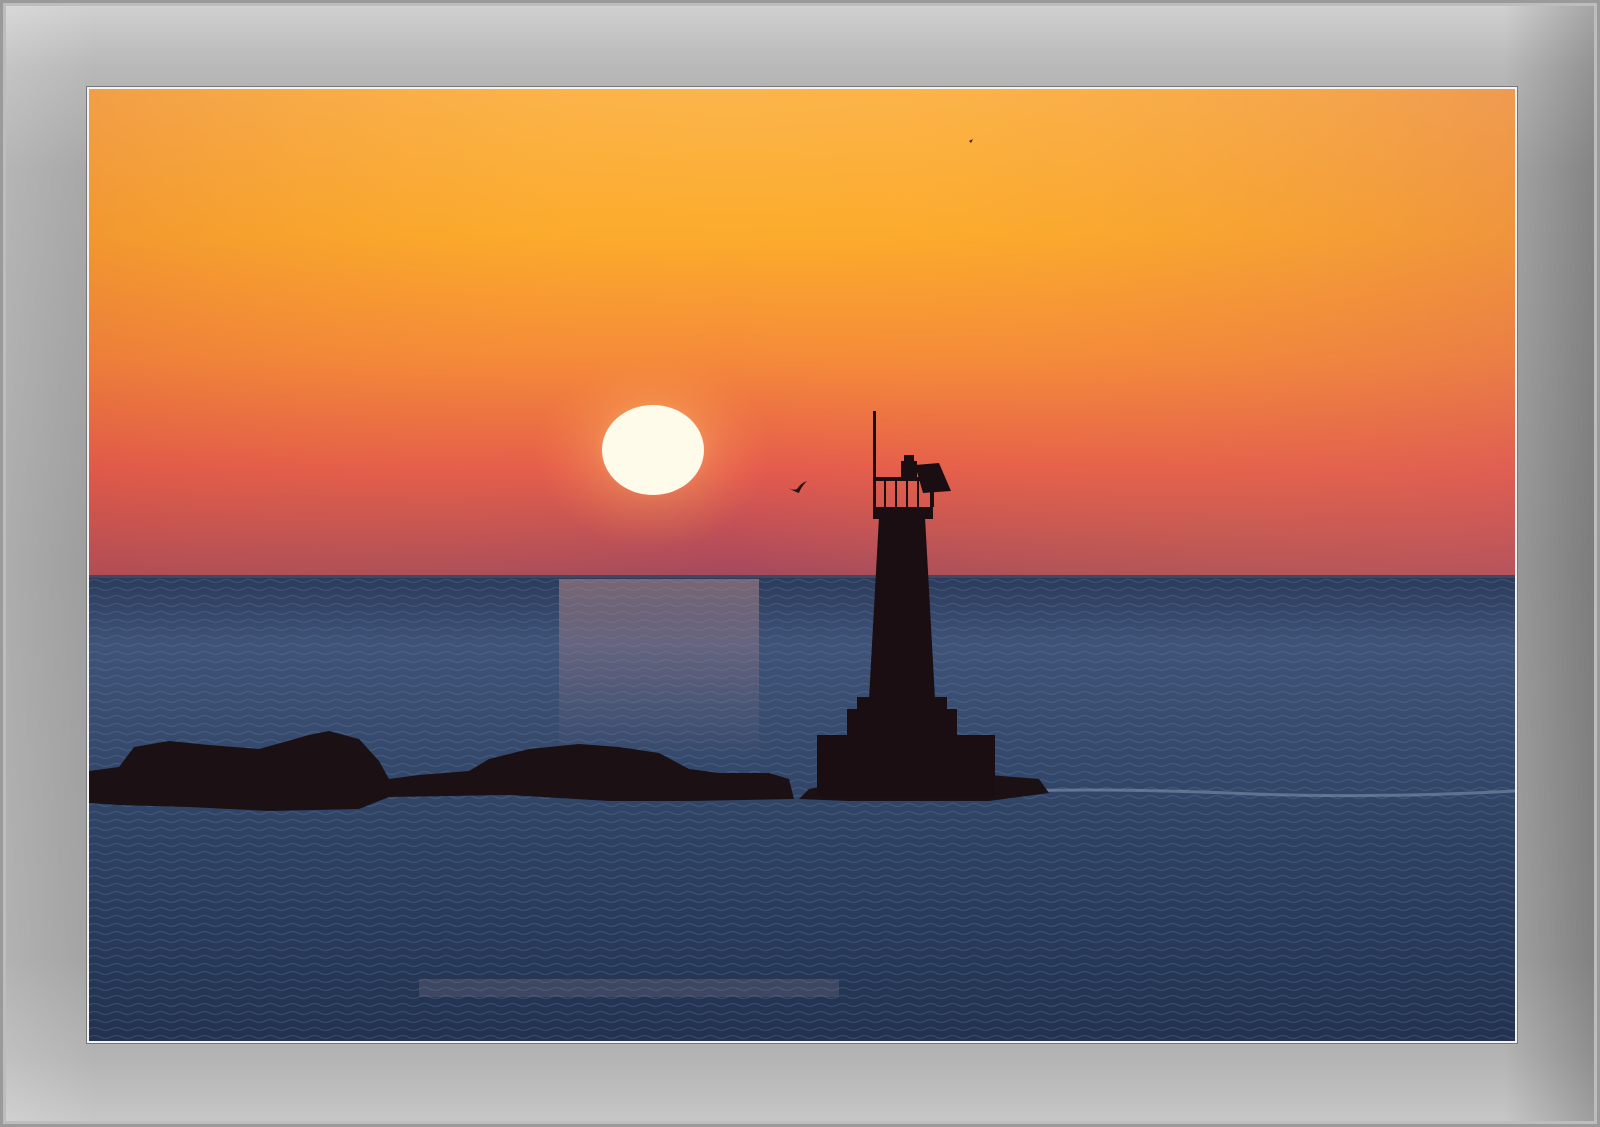 The width and height of the screenshot is (1600, 1127). I want to click on sun-reflection, so click(659, 669).